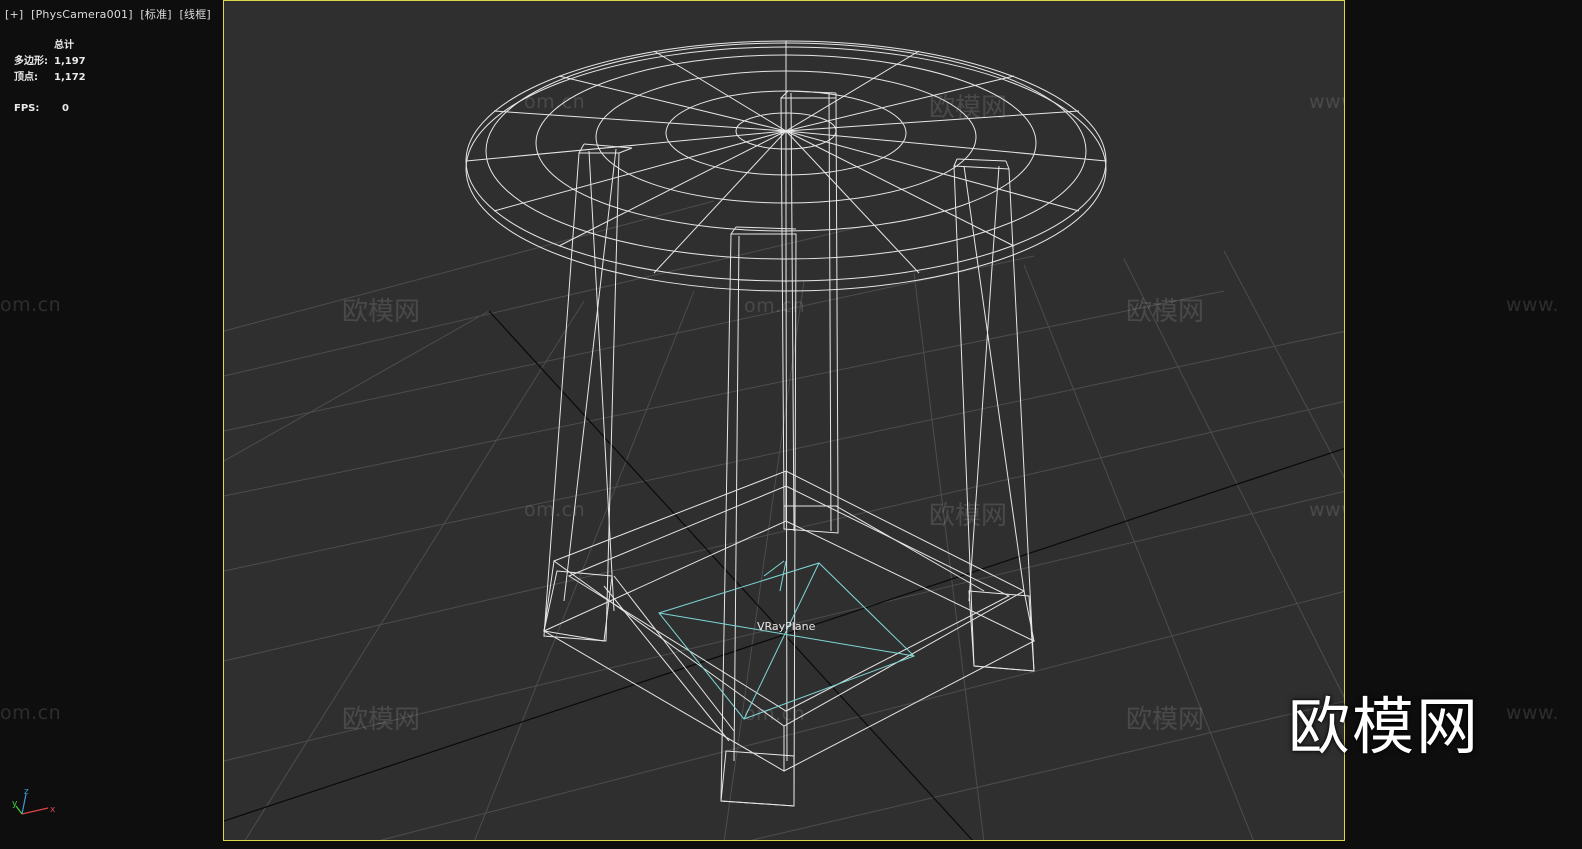 Image resolution: width=1582 pixels, height=849 pixels. I want to click on vray-plane-label: VRayPlane, so click(786, 626).